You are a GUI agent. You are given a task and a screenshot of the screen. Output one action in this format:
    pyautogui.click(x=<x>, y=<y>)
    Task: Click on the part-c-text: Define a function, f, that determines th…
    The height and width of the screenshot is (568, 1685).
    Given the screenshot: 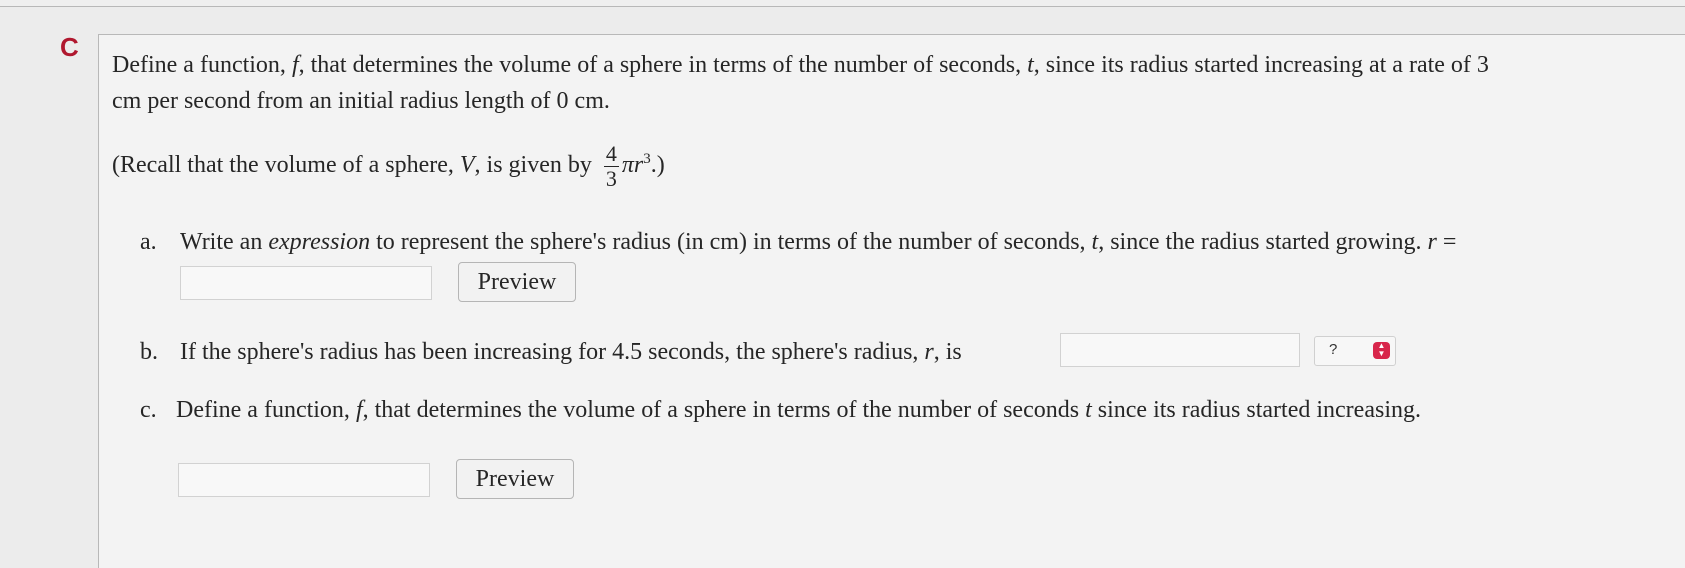 What is the action you would take?
    pyautogui.click(x=798, y=410)
    